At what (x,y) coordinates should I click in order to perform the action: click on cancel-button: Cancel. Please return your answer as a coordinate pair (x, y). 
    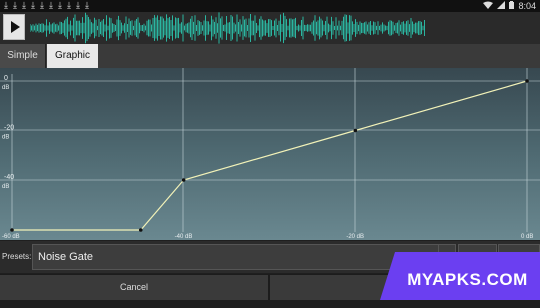
    Looking at the image, I should click on (134, 287).